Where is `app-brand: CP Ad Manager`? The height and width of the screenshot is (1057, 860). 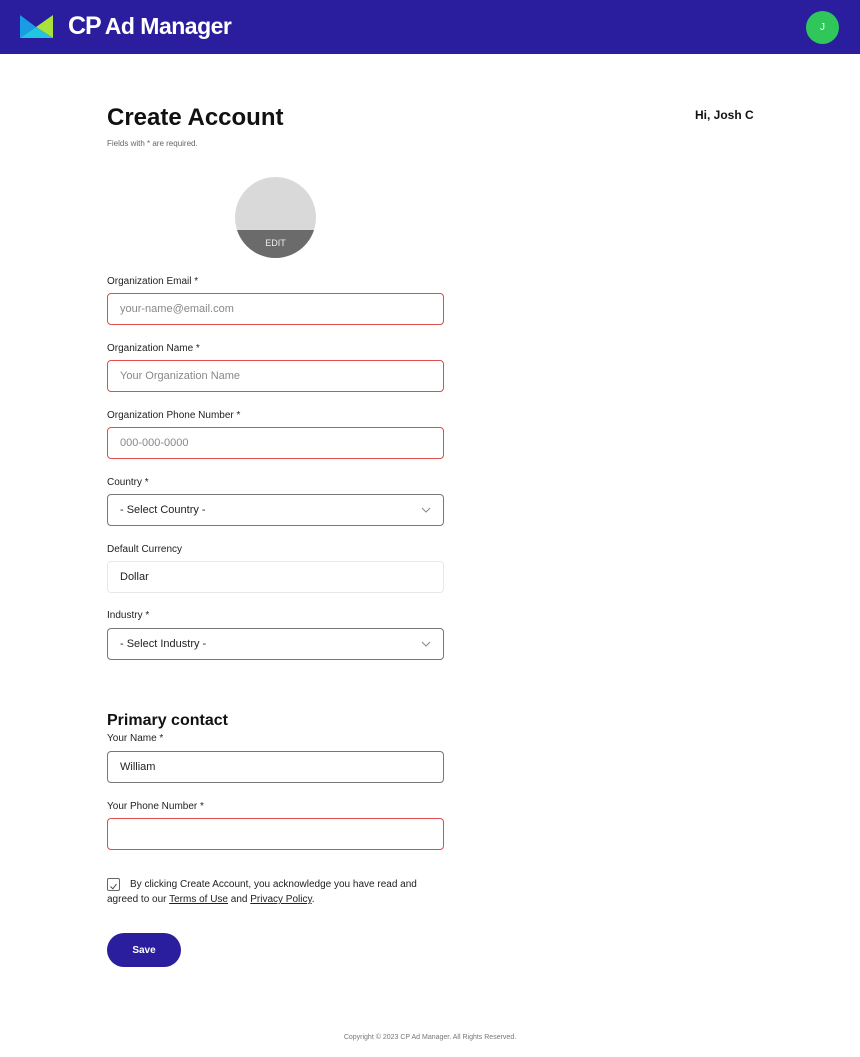
app-brand: CP Ad Manager is located at coordinates (150, 26).